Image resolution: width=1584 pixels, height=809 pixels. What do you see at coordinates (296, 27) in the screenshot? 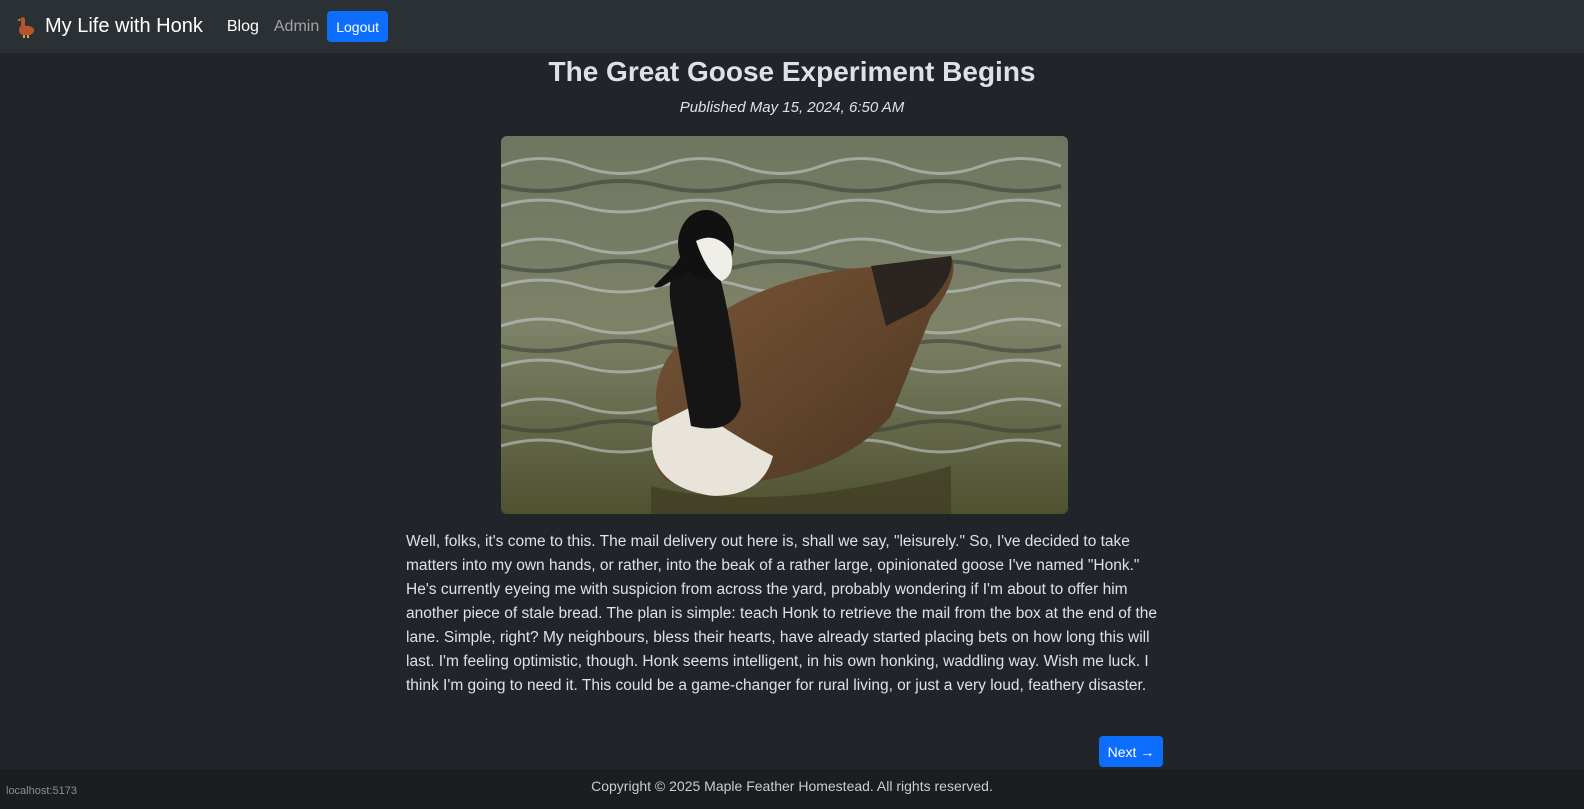
I see `nav-admin: Admin` at bounding box center [296, 27].